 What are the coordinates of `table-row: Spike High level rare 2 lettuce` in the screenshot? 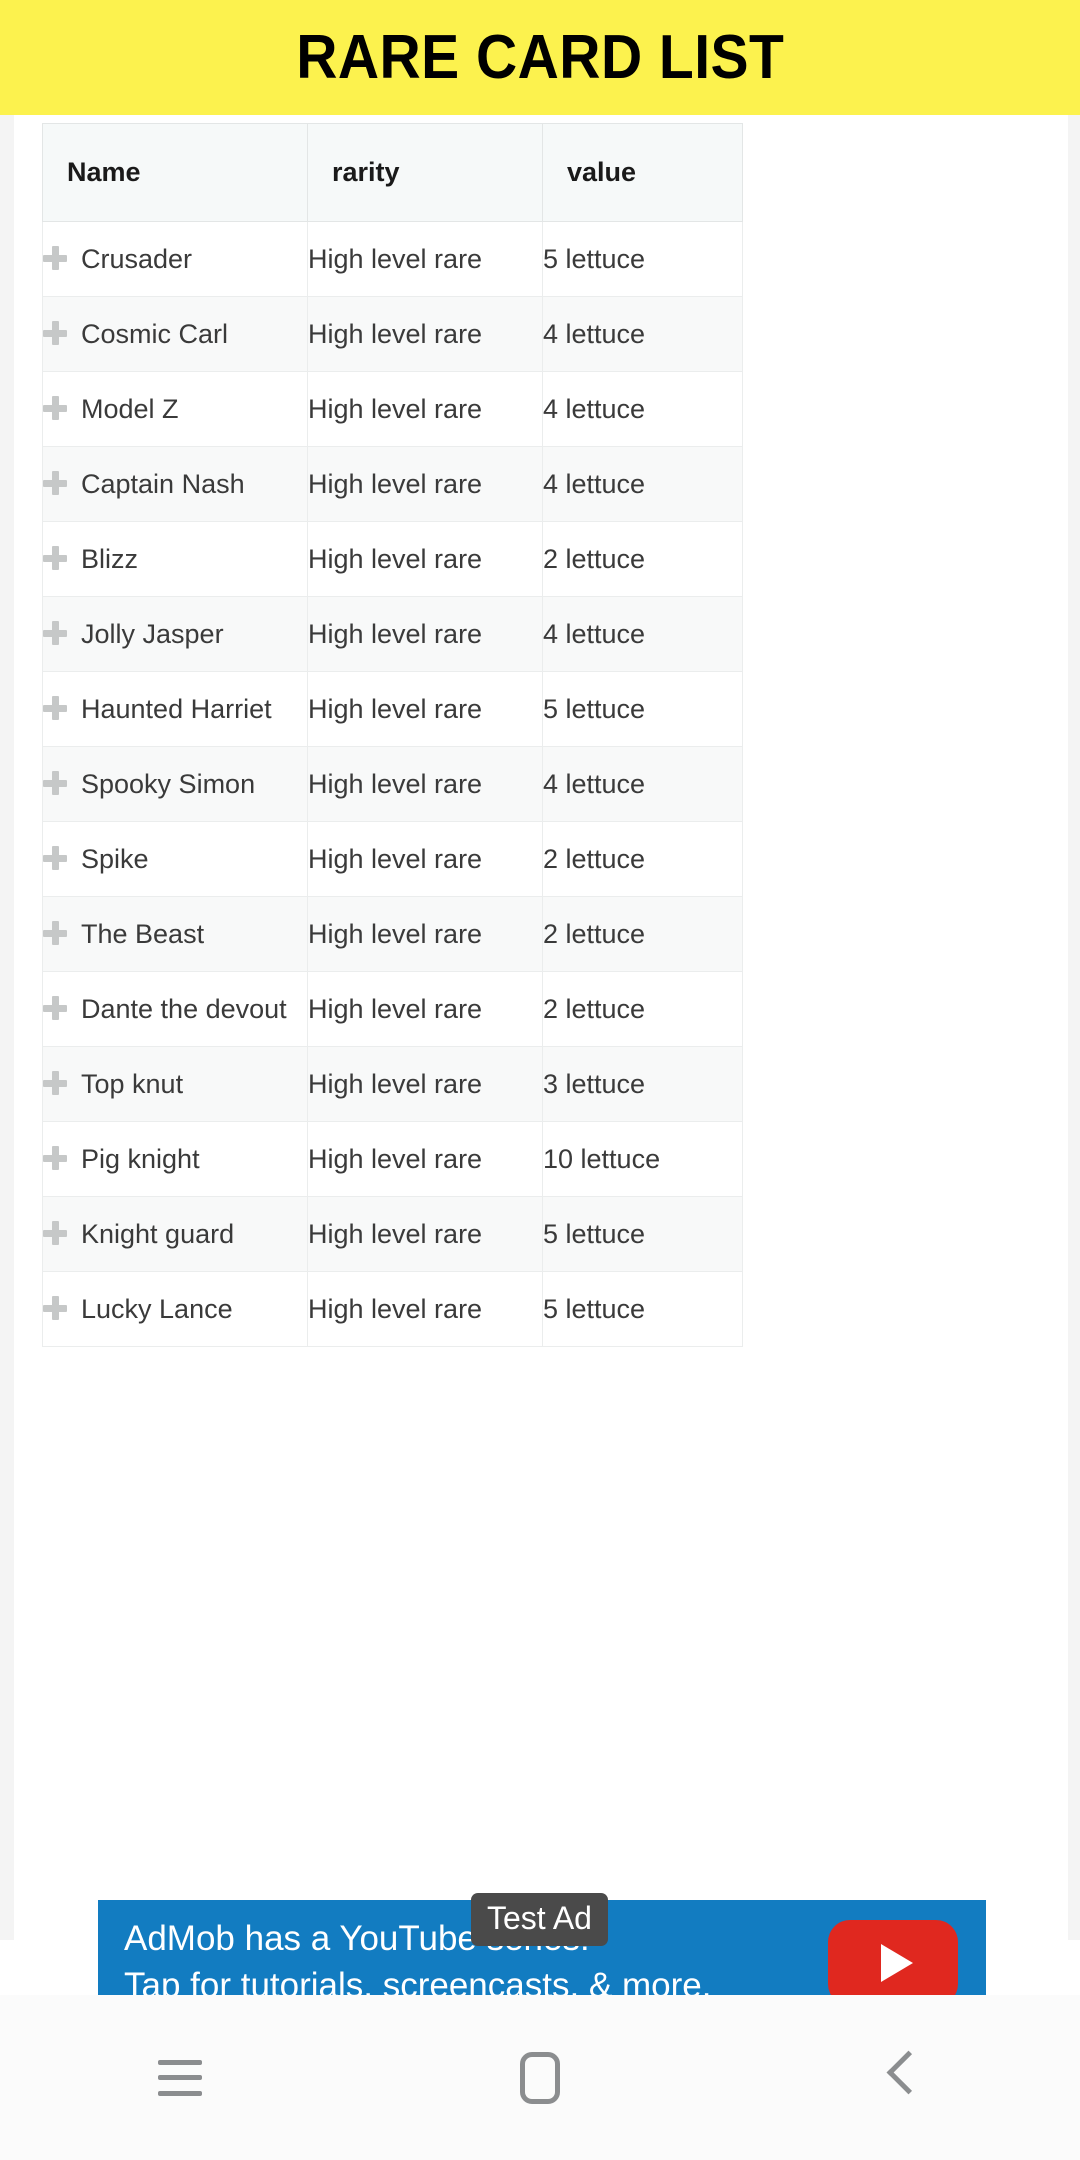 It's located at (392, 859).